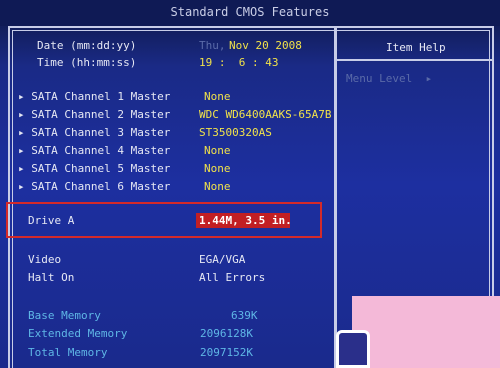 The image size is (500, 368). What do you see at coordinates (87, 62) in the screenshot?
I see `time-label: Time (hh:mm:ss)` at bounding box center [87, 62].